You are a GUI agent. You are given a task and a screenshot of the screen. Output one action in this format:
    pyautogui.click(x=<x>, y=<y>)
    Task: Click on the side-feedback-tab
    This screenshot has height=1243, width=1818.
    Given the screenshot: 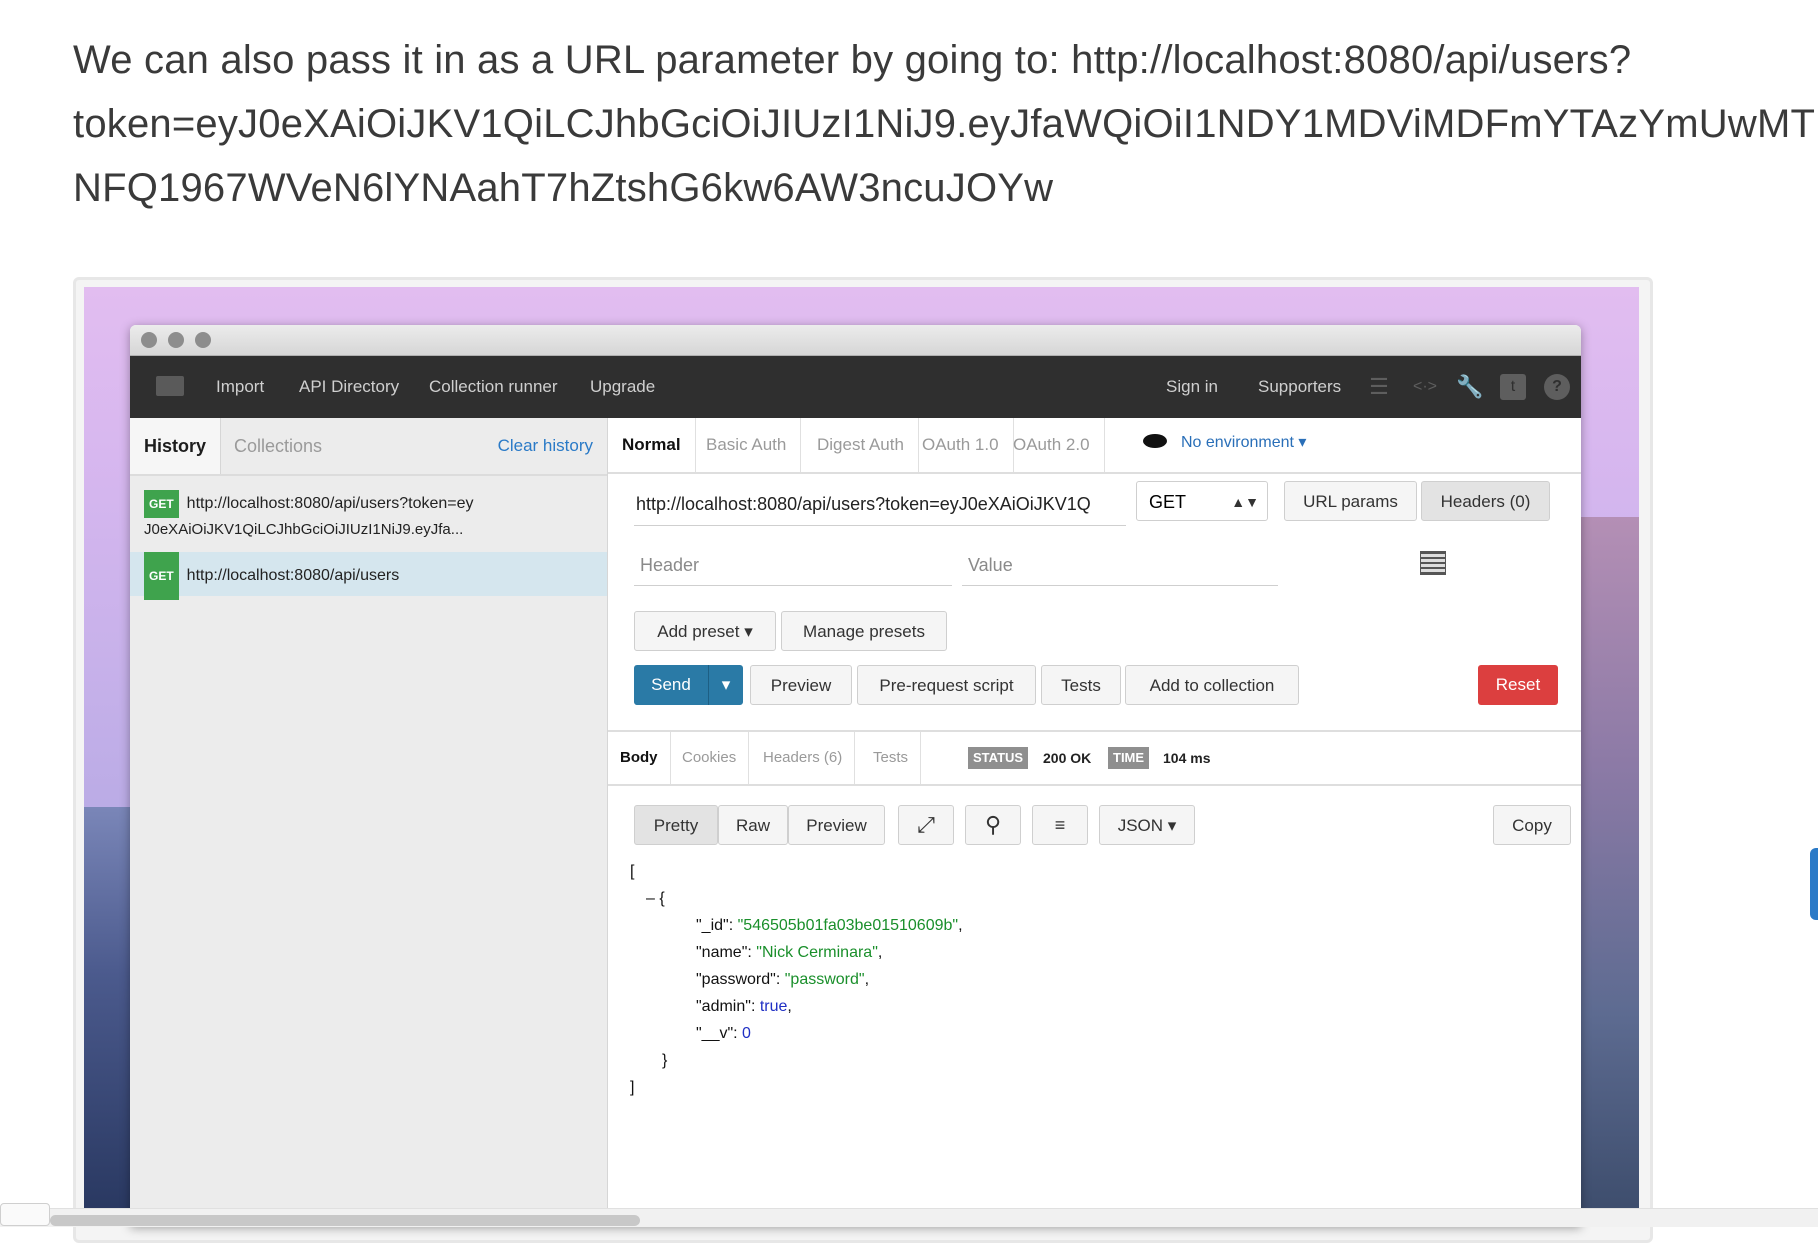 What is the action you would take?
    pyautogui.click(x=1814, y=884)
    